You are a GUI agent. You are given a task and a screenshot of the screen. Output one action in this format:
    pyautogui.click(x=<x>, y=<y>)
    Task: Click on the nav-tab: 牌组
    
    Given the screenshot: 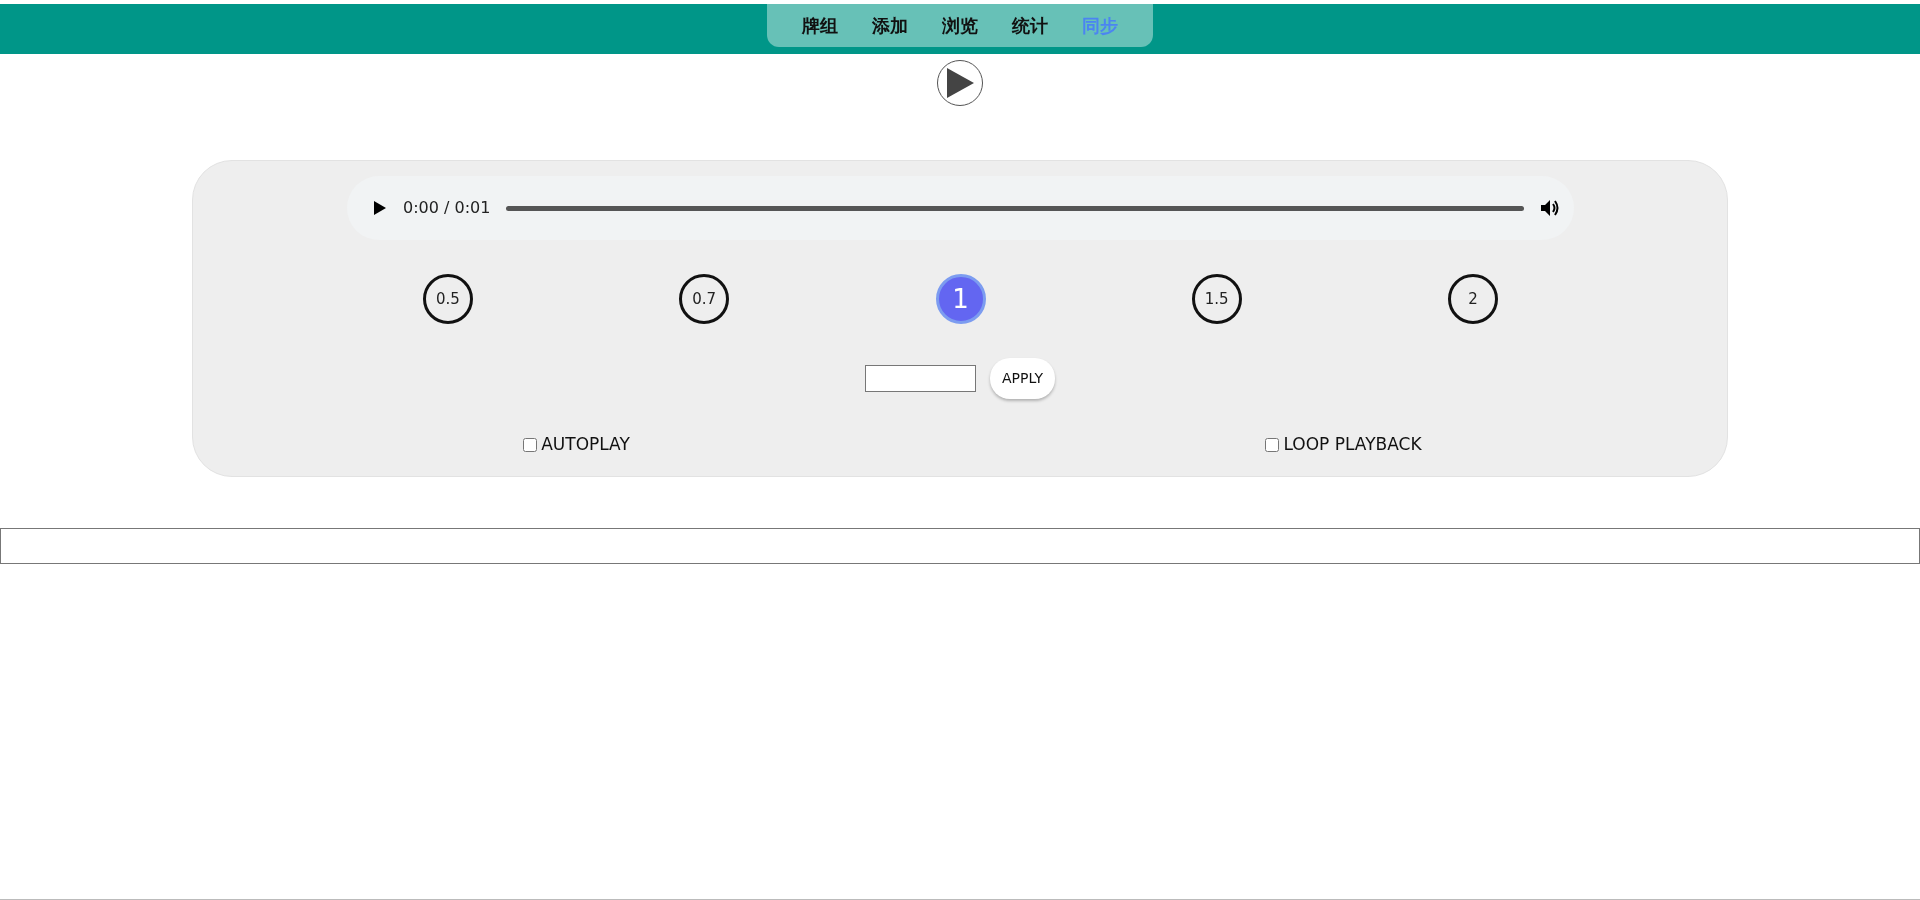 What is the action you would take?
    pyautogui.click(x=820, y=25)
    